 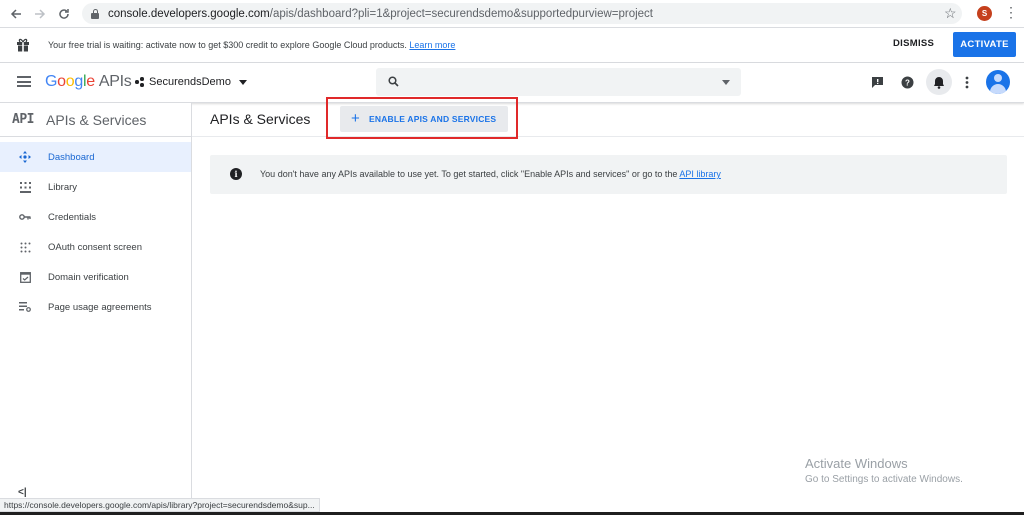 What do you see at coordinates (95, 157) in the screenshot?
I see `sidebar-item-dashboard: Dashboard` at bounding box center [95, 157].